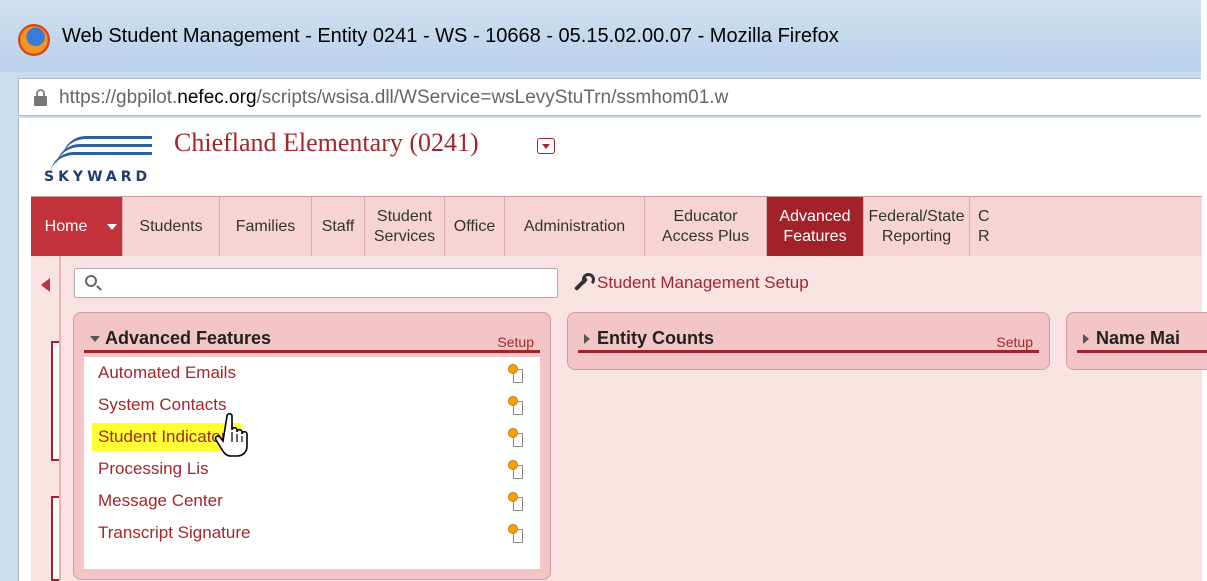 This screenshot has height=581, width=1207. I want to click on url-domain: nefec.org, so click(217, 97).